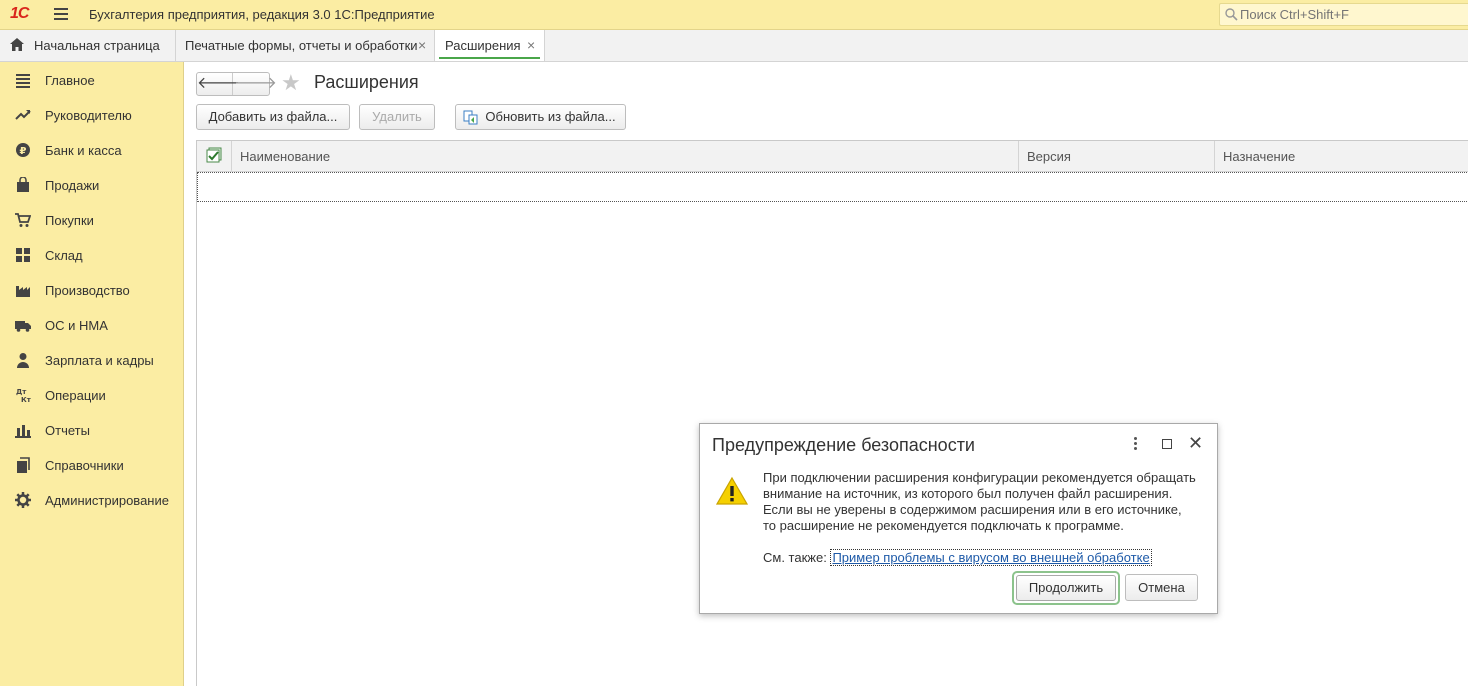  What do you see at coordinates (1231, 14) in the screenshot?
I see `search-icon` at bounding box center [1231, 14].